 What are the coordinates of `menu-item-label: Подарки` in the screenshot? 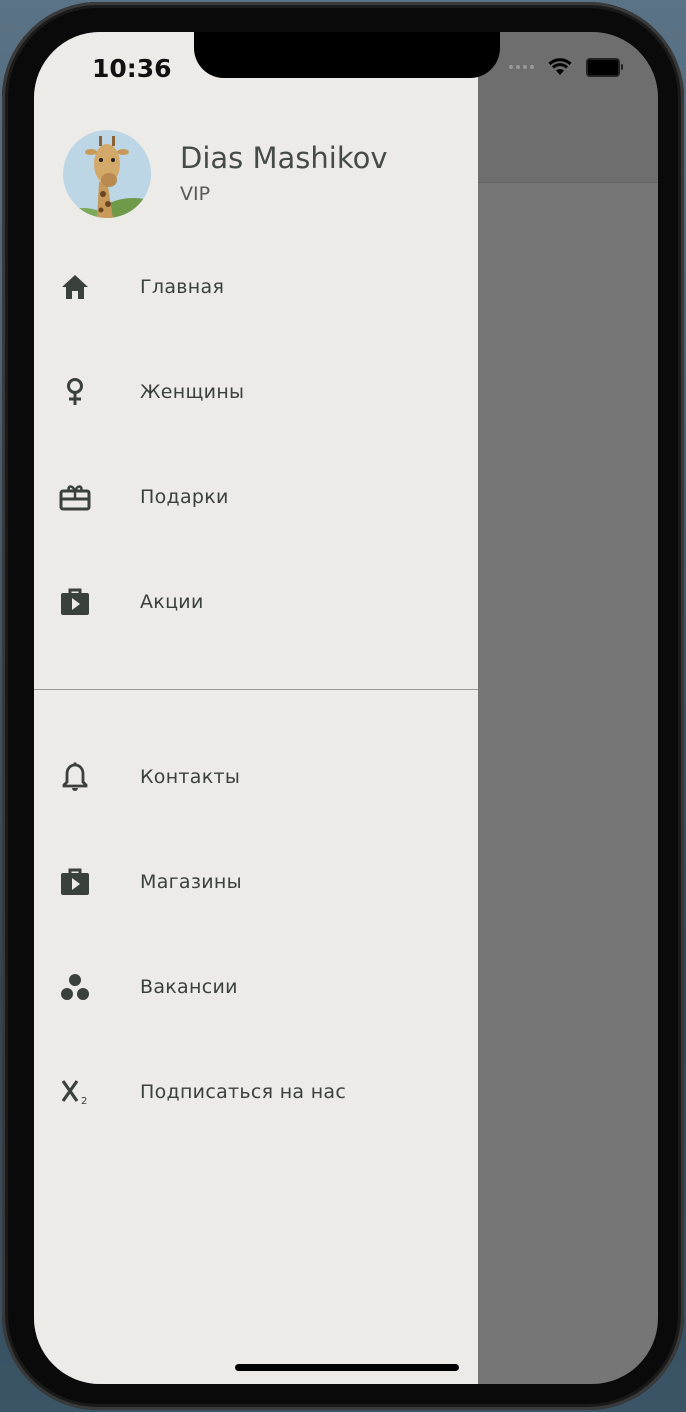 It's located at (184, 497).